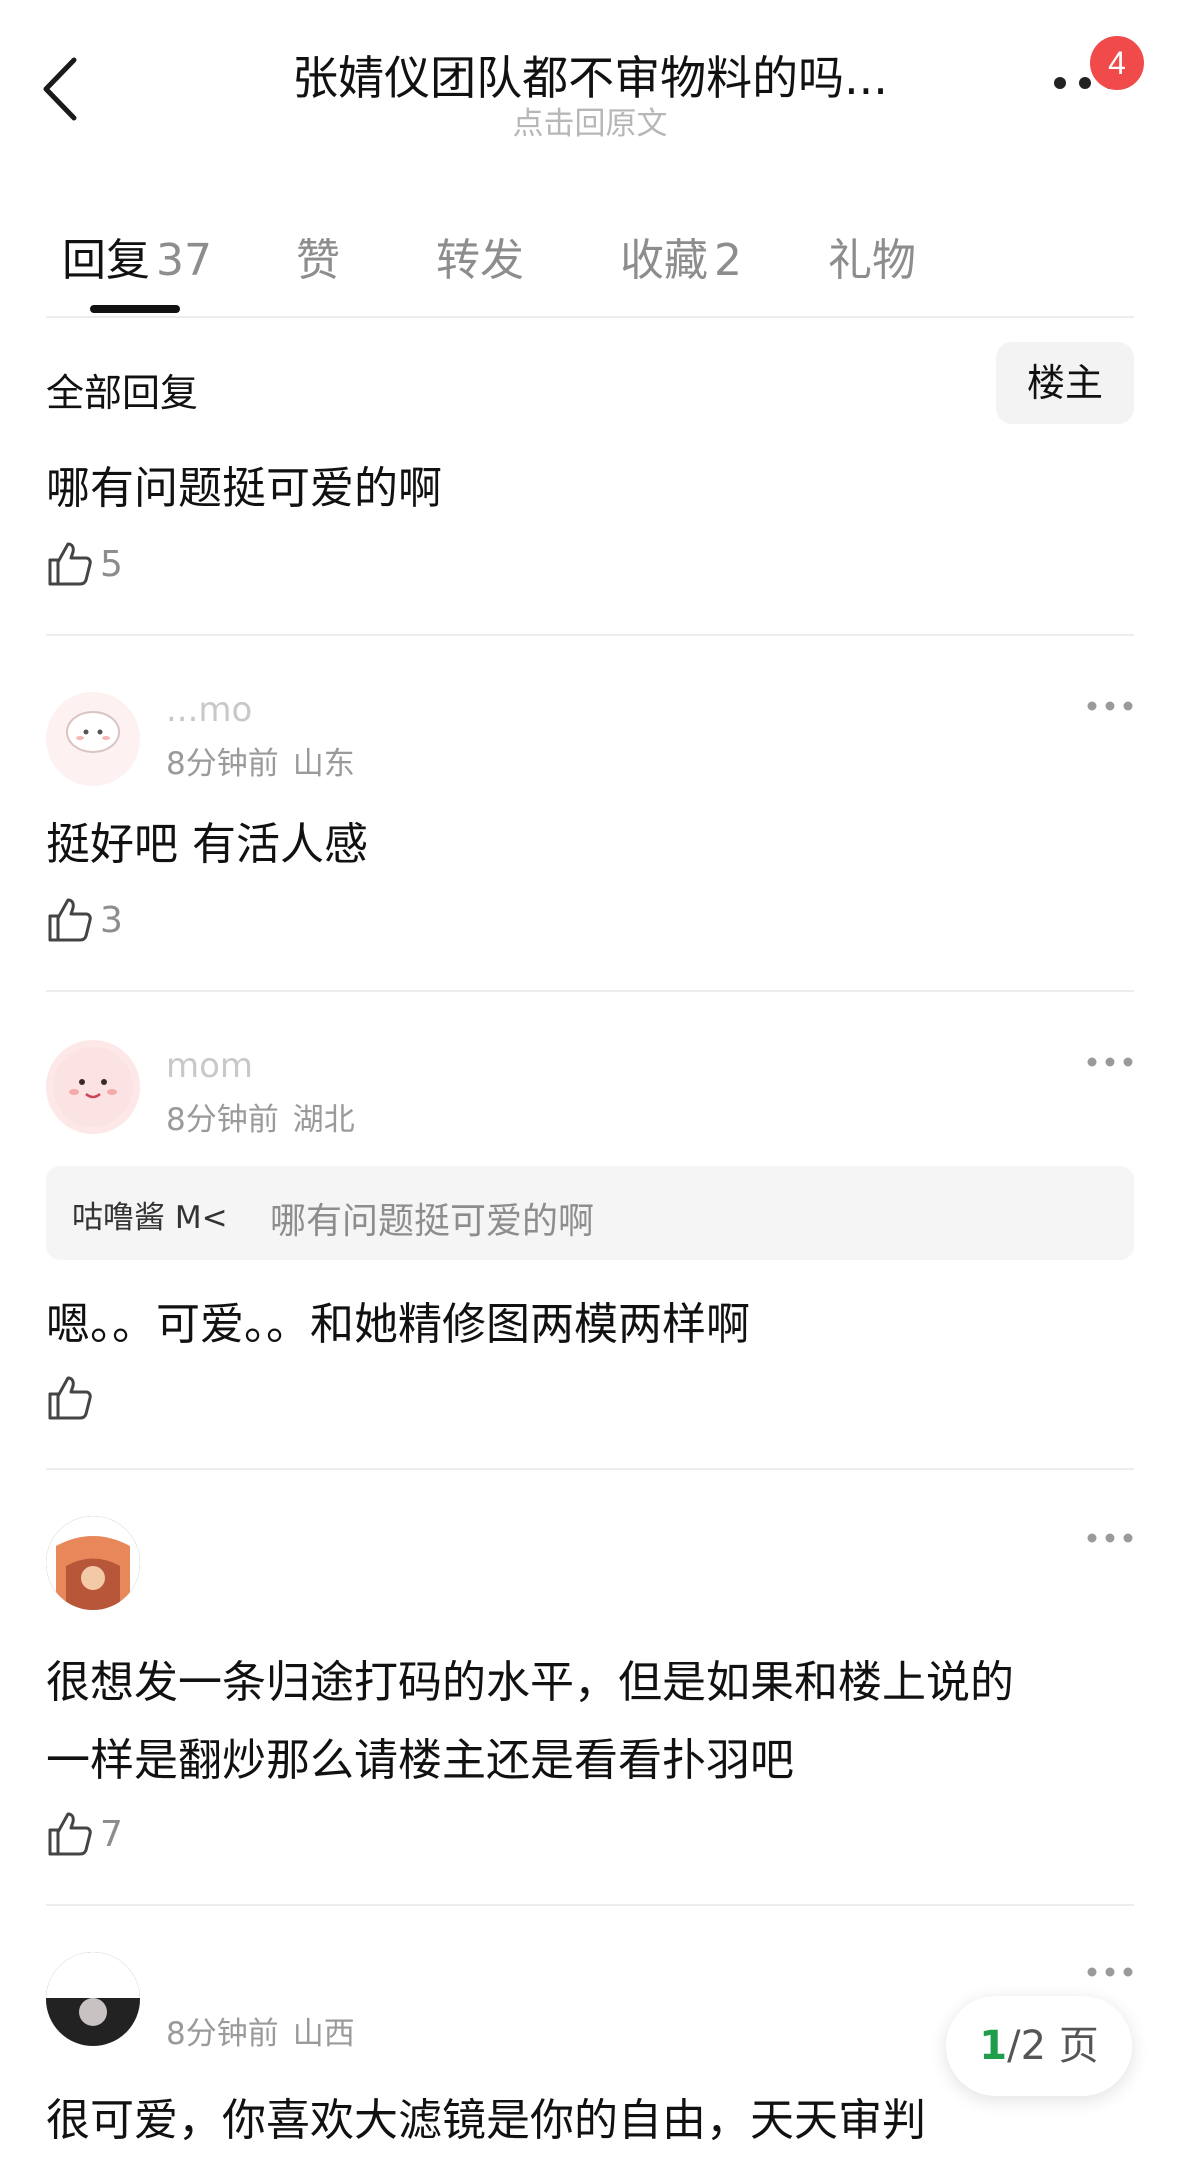 The height and width of the screenshot is (2167, 1179). What do you see at coordinates (93, 1999) in the screenshot?
I see `comment-5-avatar` at bounding box center [93, 1999].